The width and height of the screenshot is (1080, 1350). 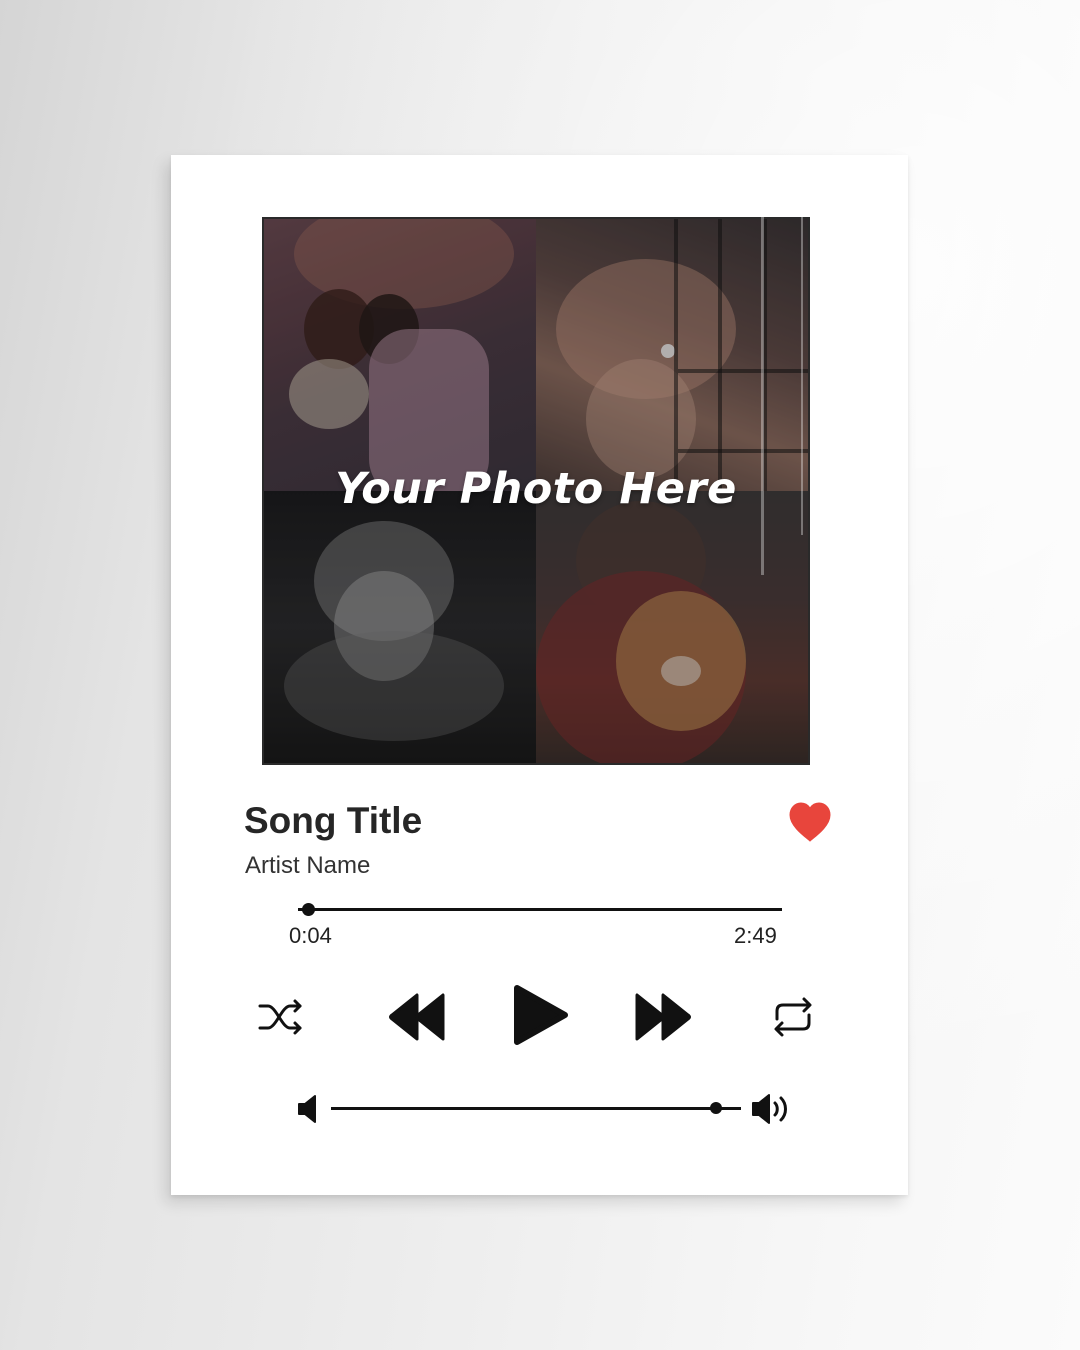 What do you see at coordinates (308, 909) in the screenshot?
I see `progress-knob` at bounding box center [308, 909].